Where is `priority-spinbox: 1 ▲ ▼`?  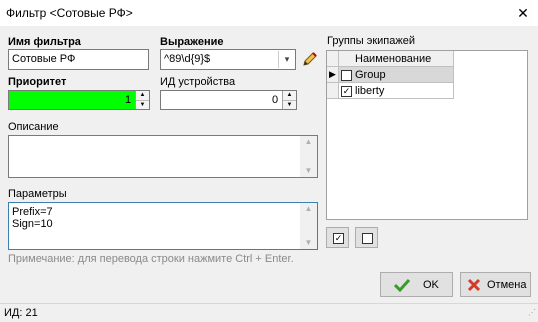 priority-spinbox: 1 ▲ ▼ is located at coordinates (79, 100).